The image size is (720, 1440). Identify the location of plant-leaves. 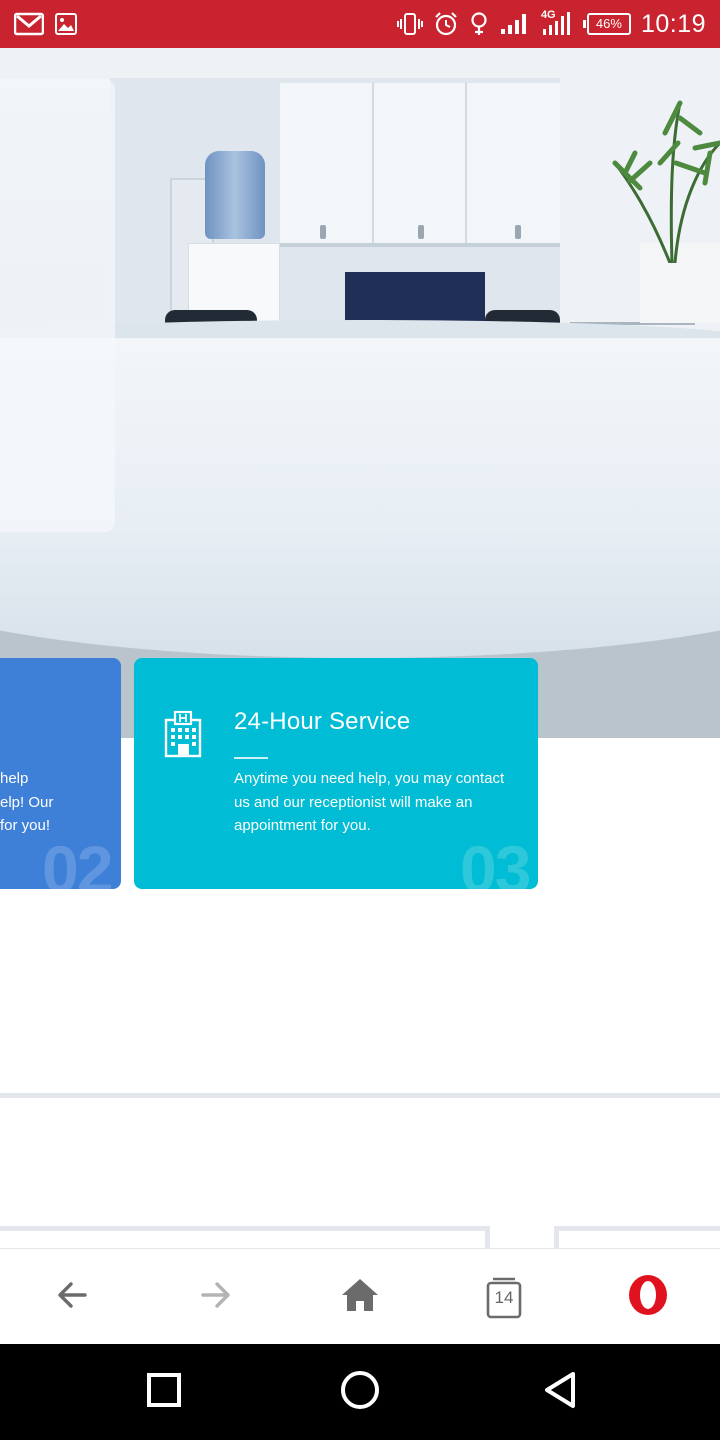
(666, 181).